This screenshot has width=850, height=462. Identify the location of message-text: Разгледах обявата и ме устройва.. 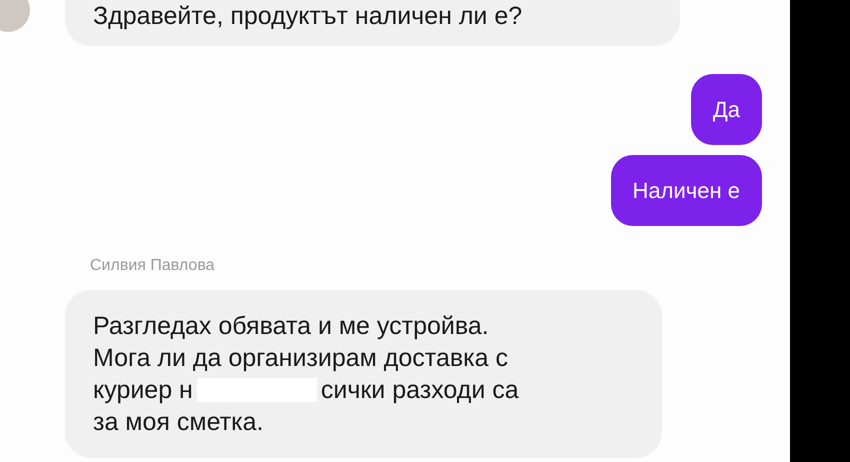
(291, 326).